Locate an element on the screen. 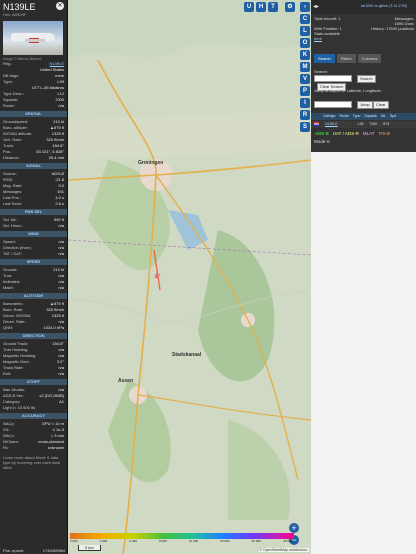 This screenshot has width=416, height=554. jump-label: Jump to Airport or Latitude, Longitude: is located at coordinates (348, 90).